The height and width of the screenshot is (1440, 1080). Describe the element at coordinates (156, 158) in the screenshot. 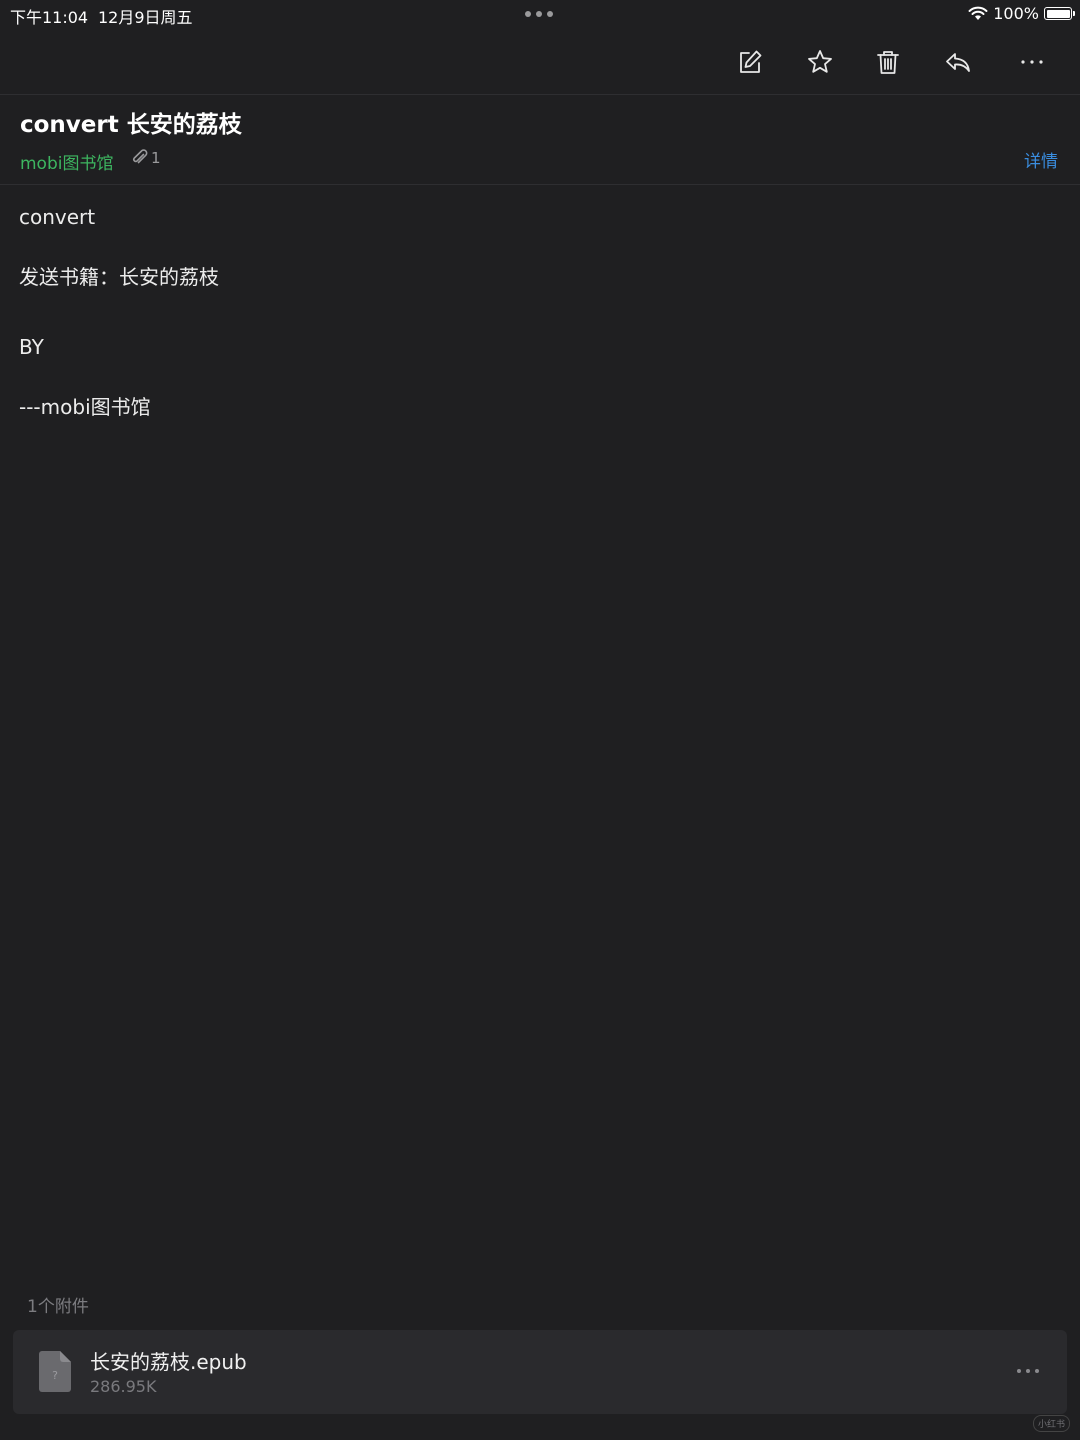

I see `attachment-count: 1` at that location.